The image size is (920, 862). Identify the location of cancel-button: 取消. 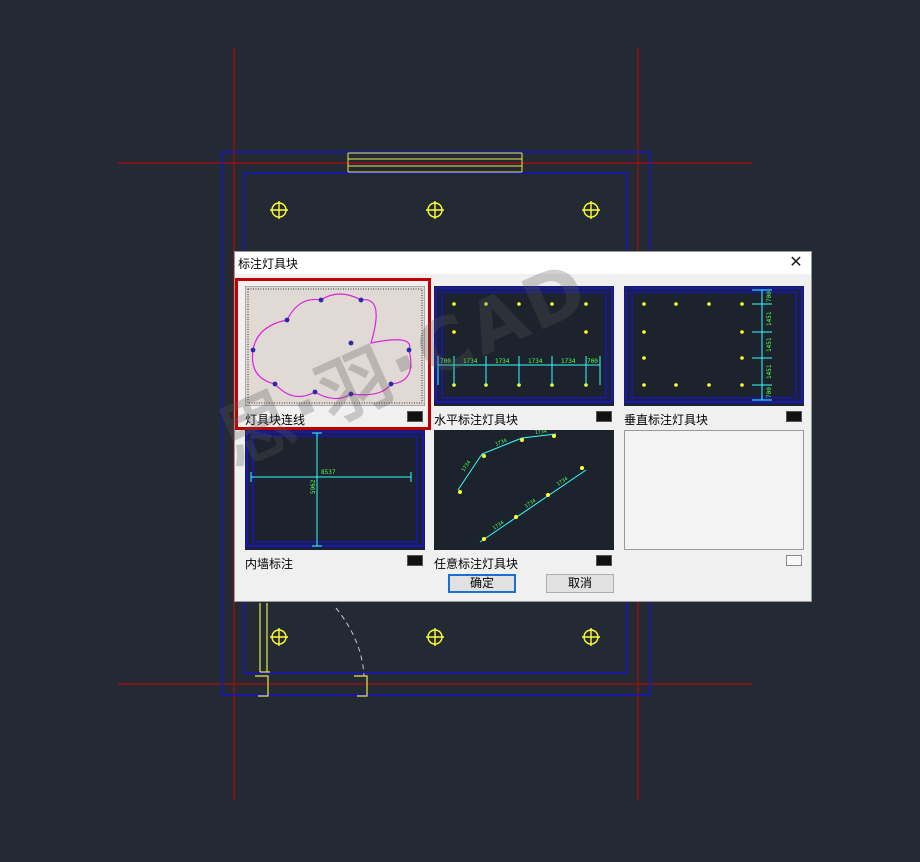
(580, 583).